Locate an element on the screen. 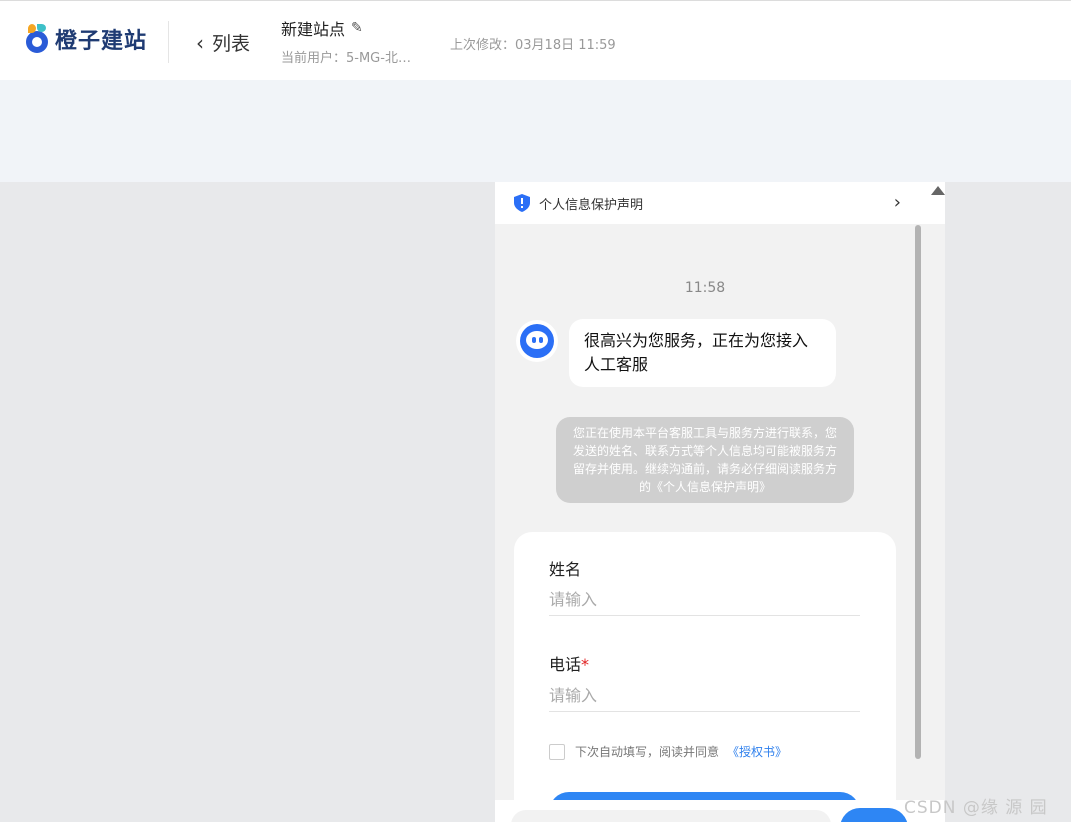  logo: 橙子建站 is located at coordinates (86, 39).